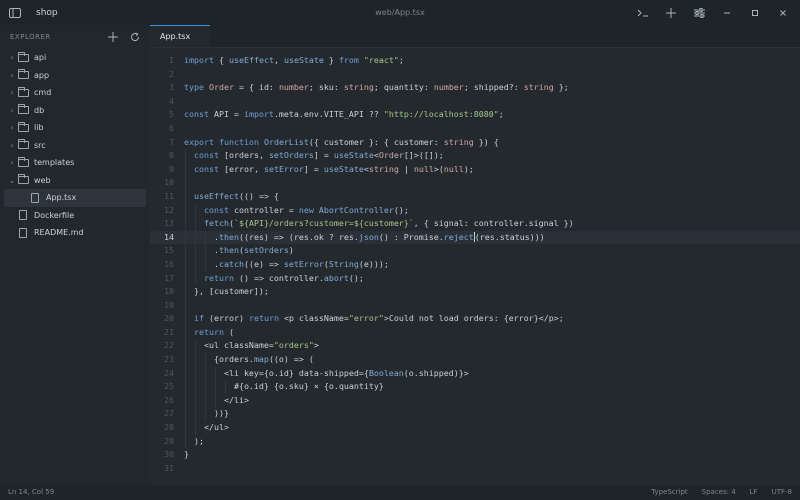  Describe the element at coordinates (54, 163) in the screenshot. I see `tree-item-label: templates` at that location.